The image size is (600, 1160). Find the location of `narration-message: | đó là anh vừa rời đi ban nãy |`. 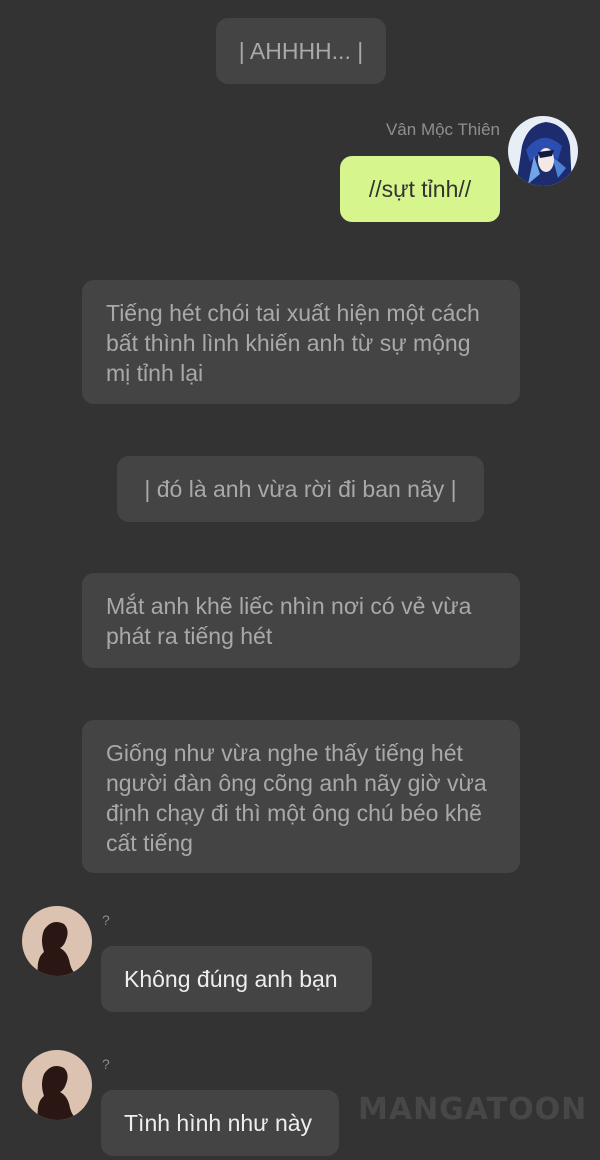

narration-message: | đó là anh vừa rời đi ban nãy | is located at coordinates (300, 489).